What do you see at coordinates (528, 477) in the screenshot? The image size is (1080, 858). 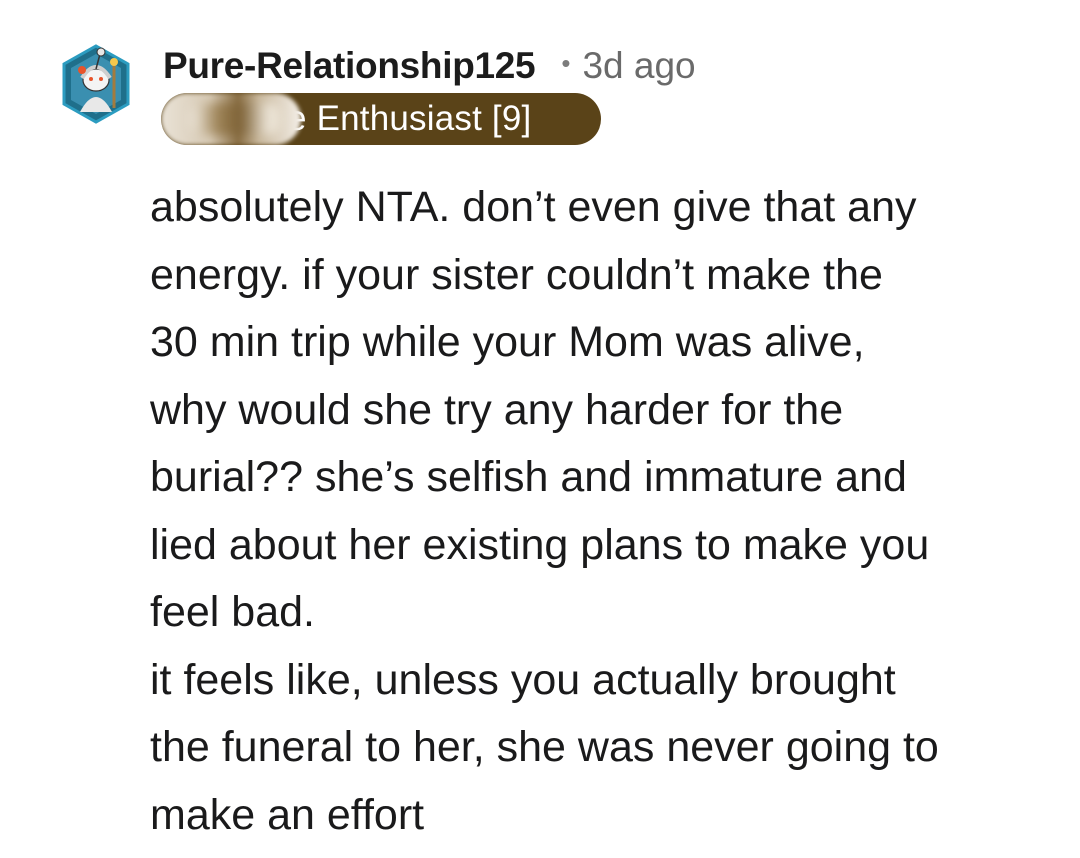 I see `comment-body-line: burial?? she’s selfish and immature and` at bounding box center [528, 477].